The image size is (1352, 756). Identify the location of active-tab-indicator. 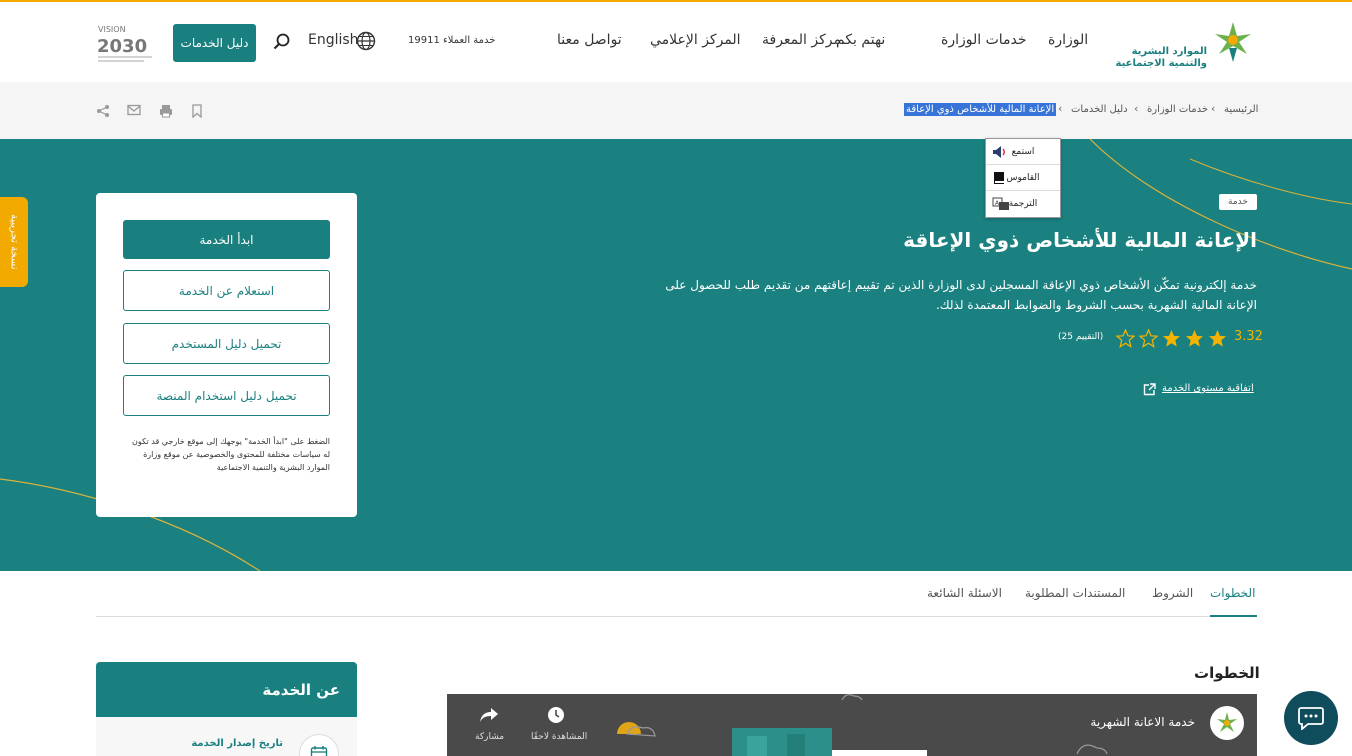
(1233, 616).